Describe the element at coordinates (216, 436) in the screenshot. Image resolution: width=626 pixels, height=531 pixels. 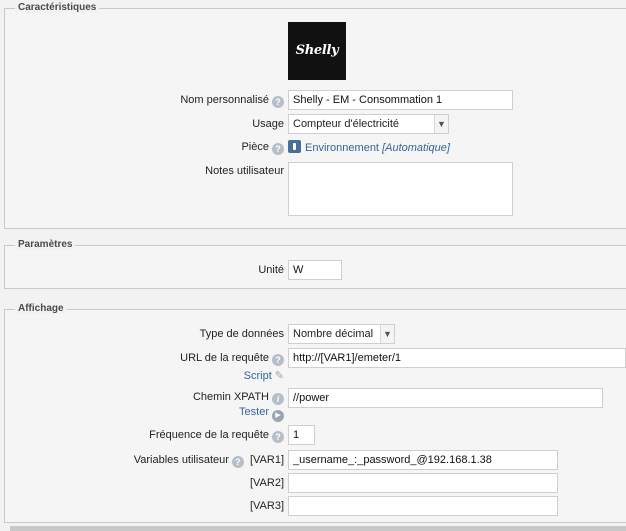
I see `frequency-label: Fréquence de la requête?` at that location.